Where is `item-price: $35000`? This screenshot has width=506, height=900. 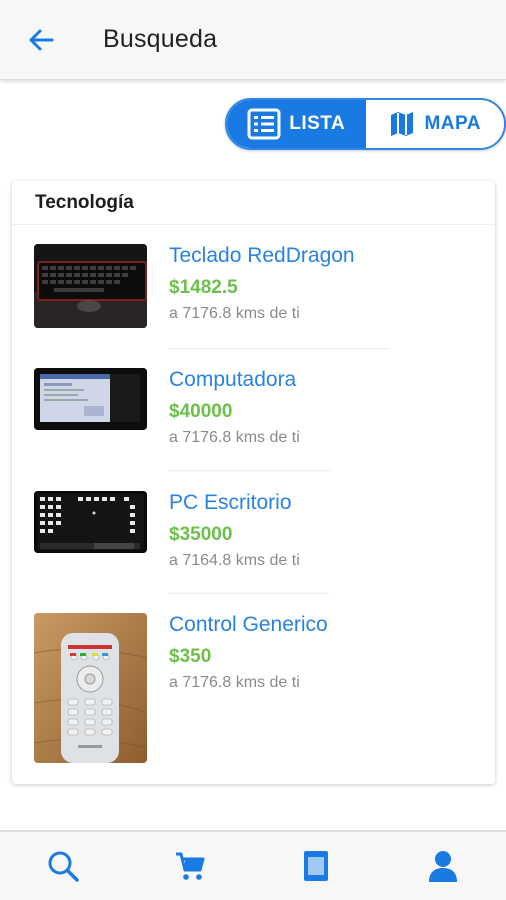
item-price: $35000 is located at coordinates (201, 534).